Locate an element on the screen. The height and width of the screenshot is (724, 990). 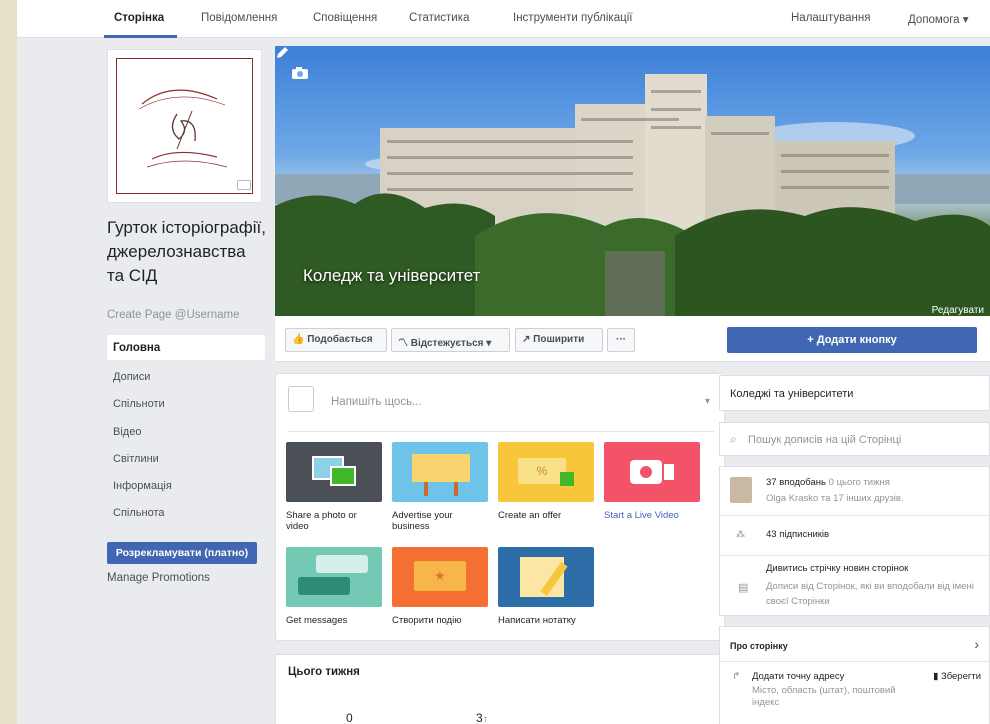
composer-divider is located at coordinates (501, 431).